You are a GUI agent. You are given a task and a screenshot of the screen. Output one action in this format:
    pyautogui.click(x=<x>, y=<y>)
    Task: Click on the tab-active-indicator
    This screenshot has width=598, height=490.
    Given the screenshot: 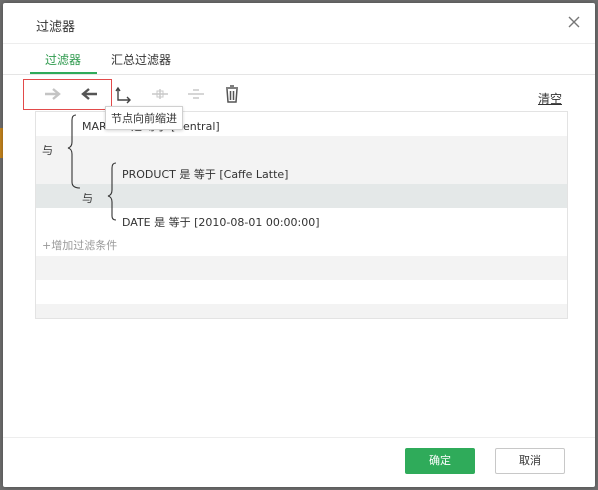 What is the action you would take?
    pyautogui.click(x=63, y=73)
    